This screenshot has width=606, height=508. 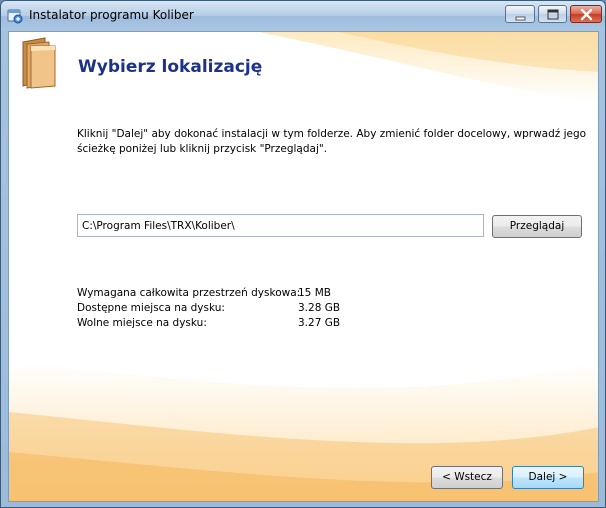 I want to click on minimize-button, so click(x=520, y=14).